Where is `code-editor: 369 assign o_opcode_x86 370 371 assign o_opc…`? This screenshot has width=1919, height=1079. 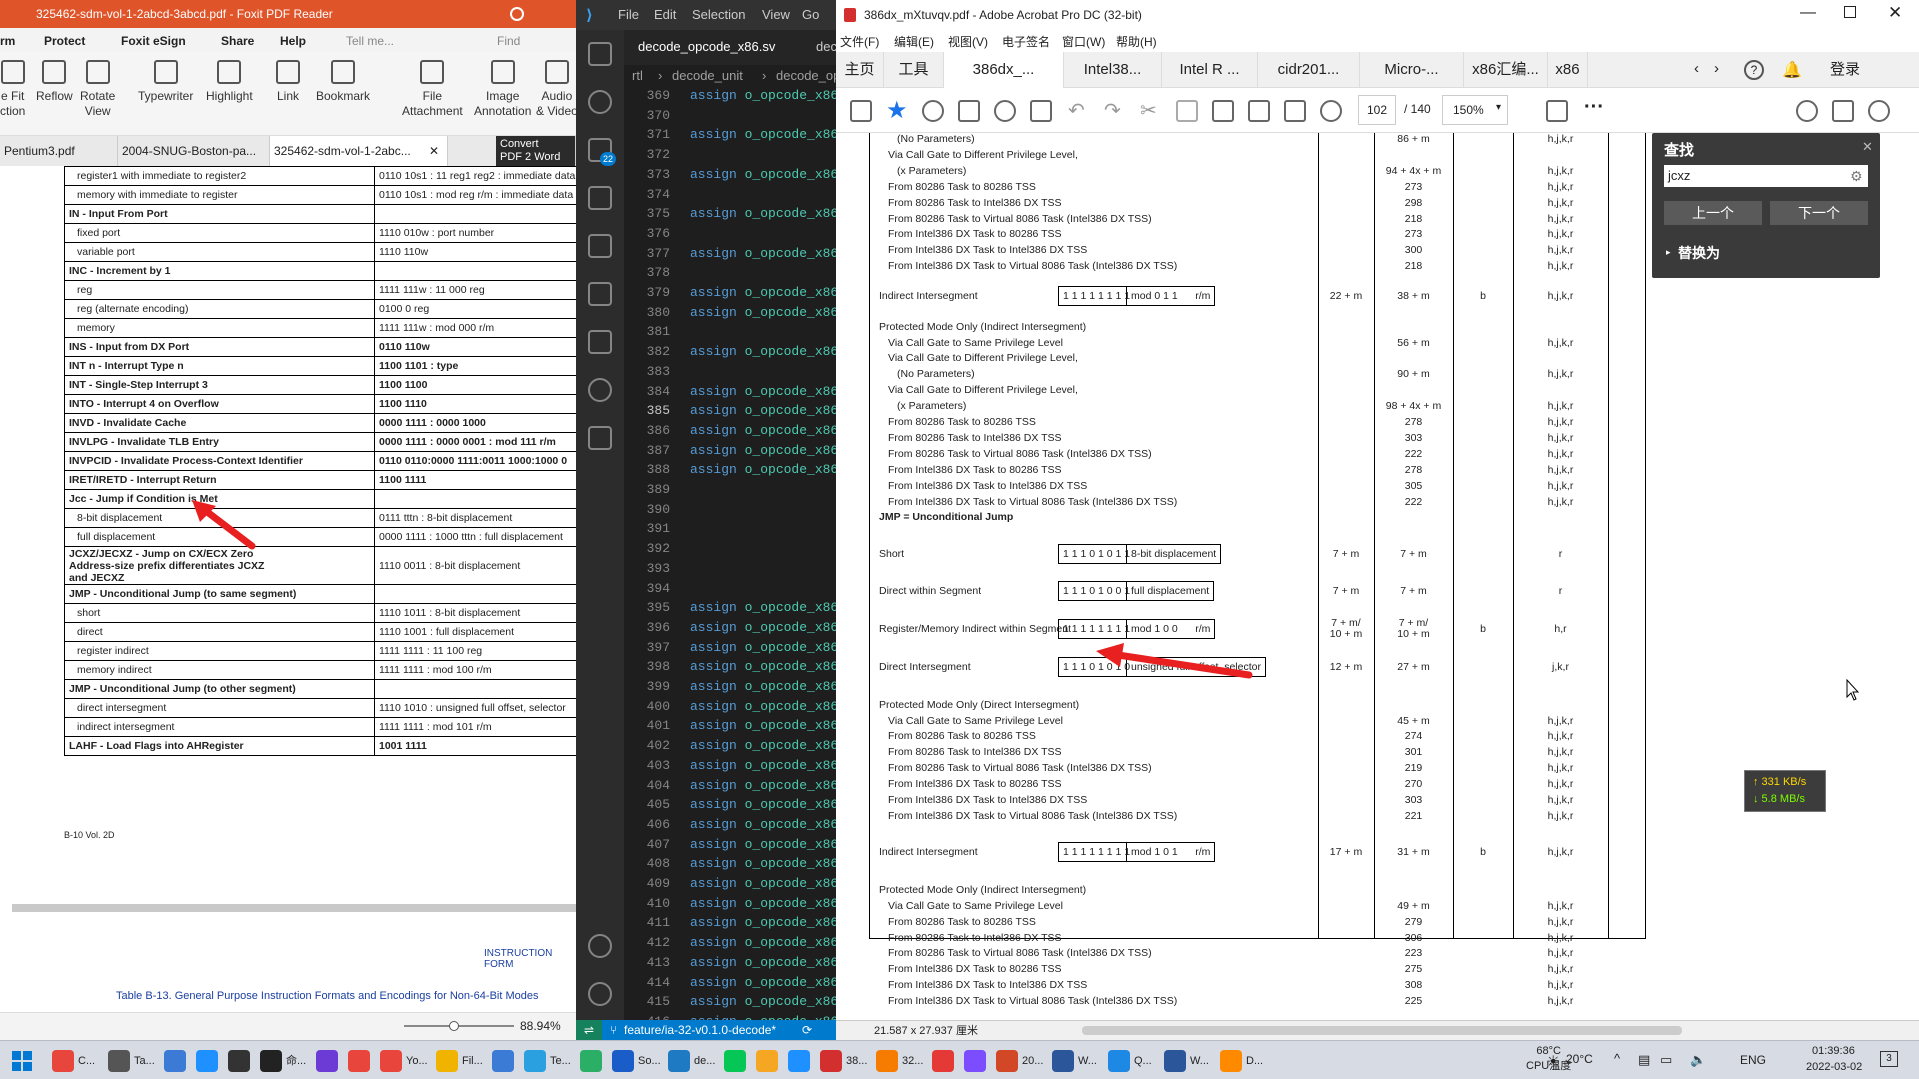
code-editor: 369 assign o_opcode_x86 370 371 assign o_opc… is located at coordinates (730, 560).